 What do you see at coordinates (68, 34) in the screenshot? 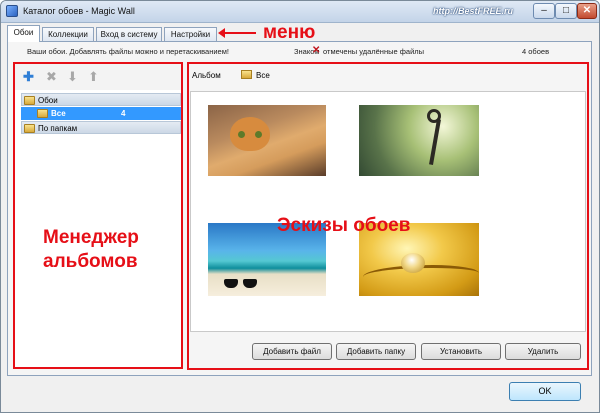
I see `tab-collections: Коллекции` at bounding box center [68, 34].